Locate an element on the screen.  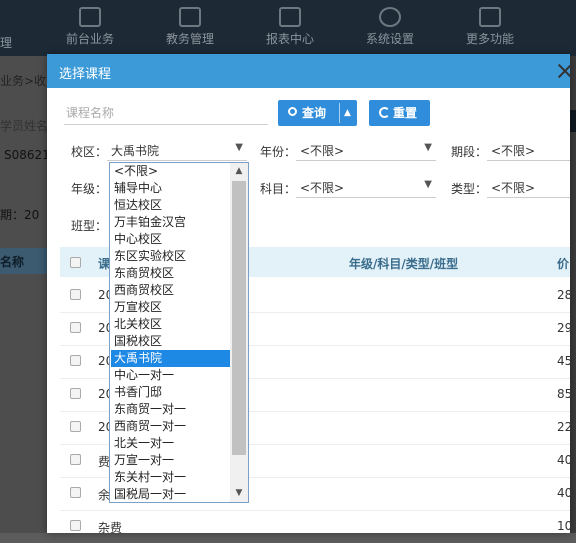
subject-label: 科目： is located at coordinates (278, 189).